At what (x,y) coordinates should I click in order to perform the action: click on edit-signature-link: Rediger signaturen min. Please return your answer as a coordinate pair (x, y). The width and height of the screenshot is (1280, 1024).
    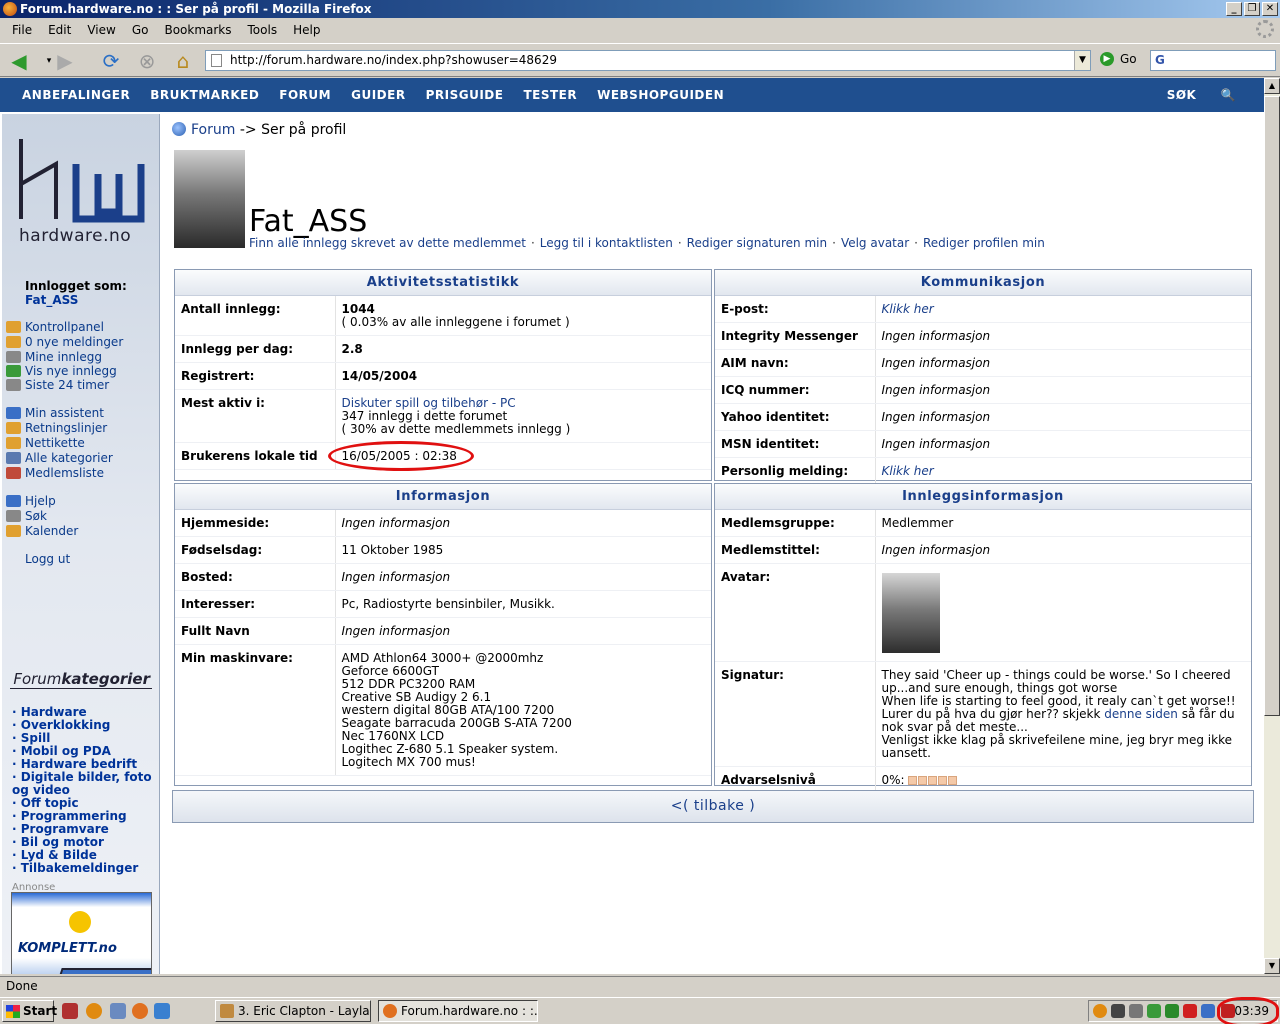
    Looking at the image, I should click on (757, 243).